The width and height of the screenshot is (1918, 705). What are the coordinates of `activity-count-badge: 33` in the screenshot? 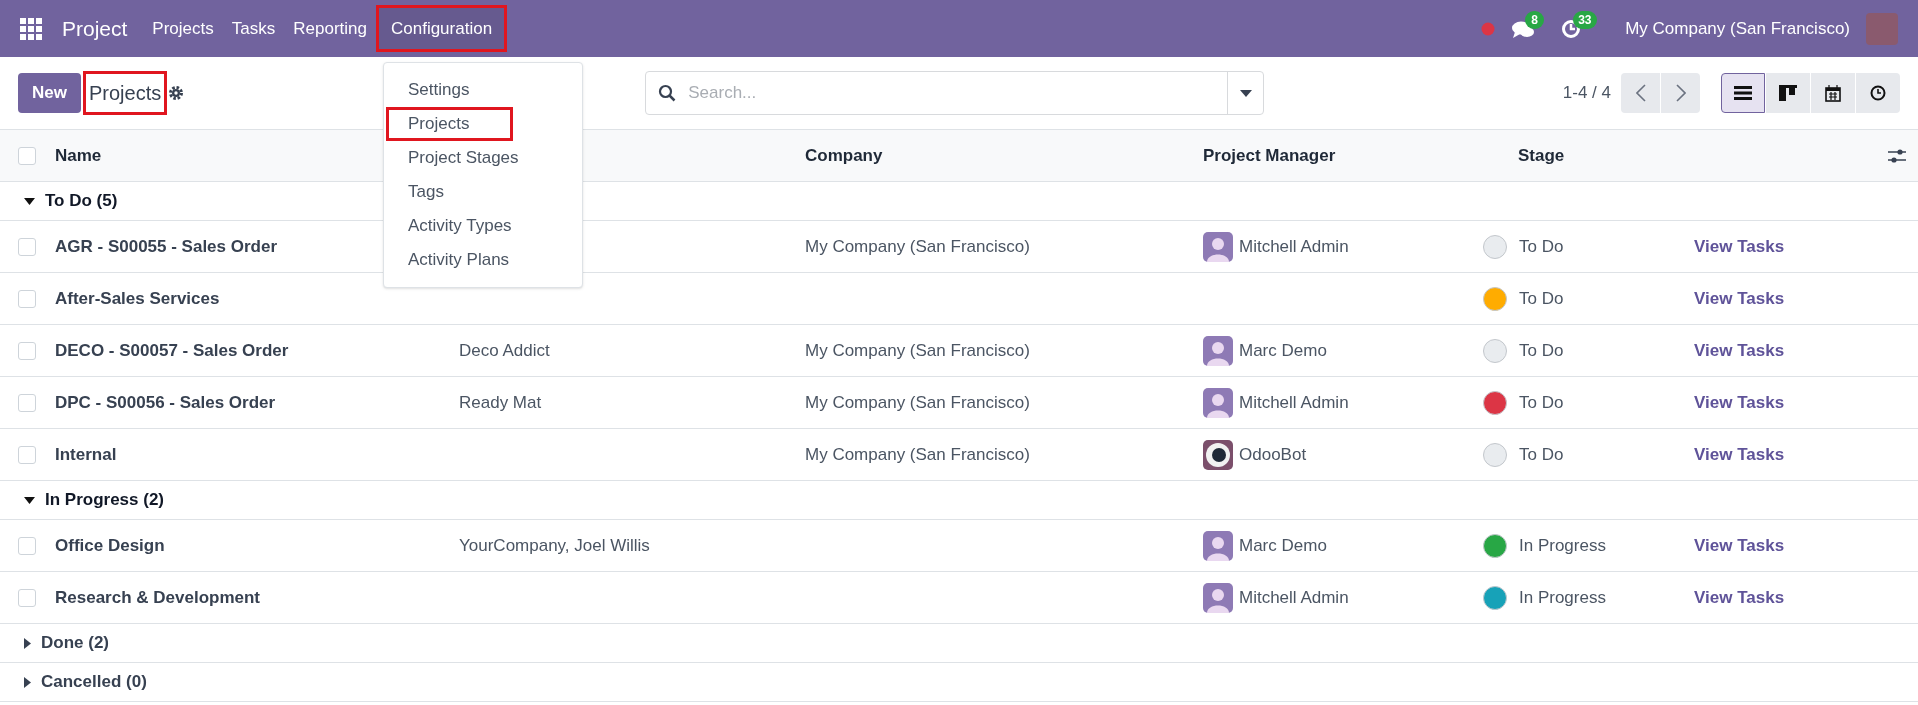 It's located at (1585, 19).